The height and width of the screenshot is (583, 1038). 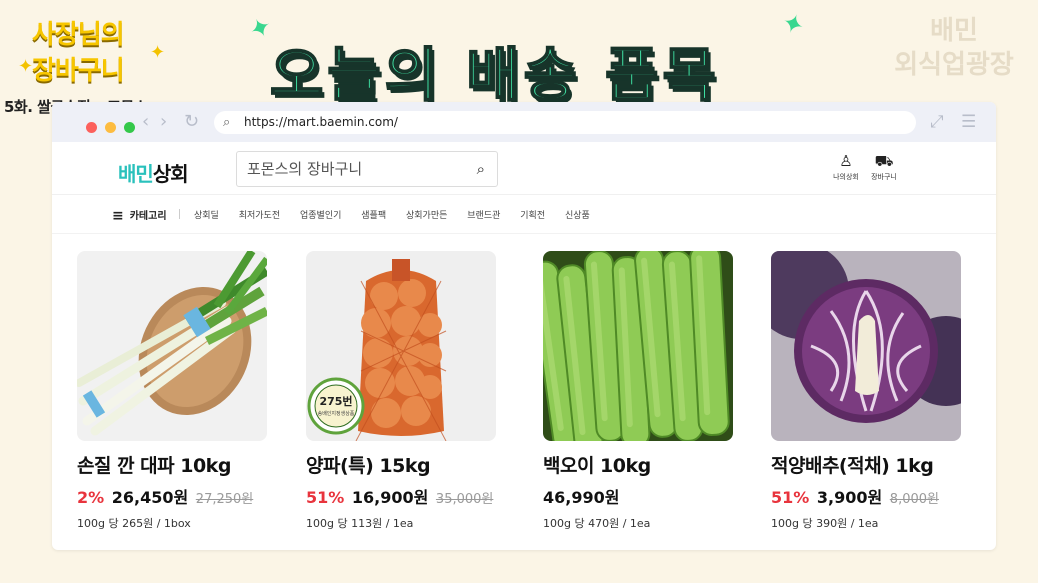 What do you see at coordinates (91, 127) in the screenshot?
I see `close-window-button` at bounding box center [91, 127].